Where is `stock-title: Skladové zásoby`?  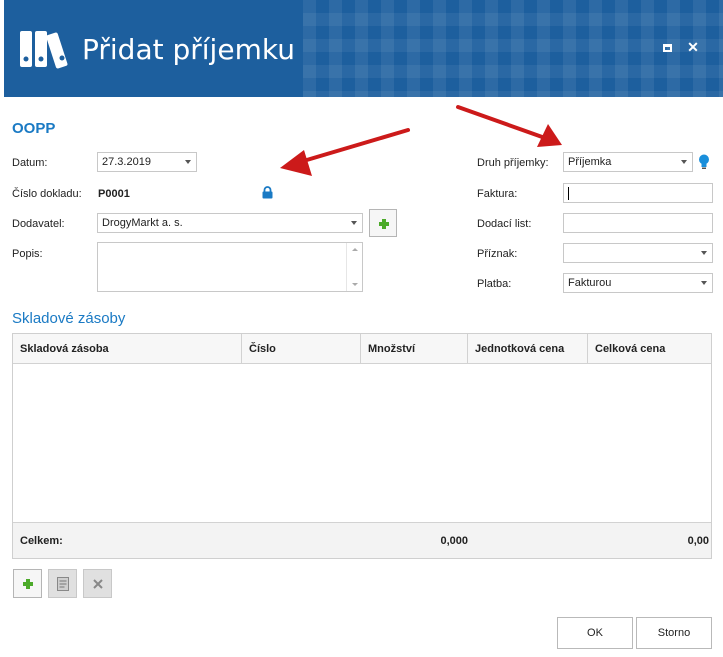 stock-title: Skladové zásoby is located at coordinates (69, 318).